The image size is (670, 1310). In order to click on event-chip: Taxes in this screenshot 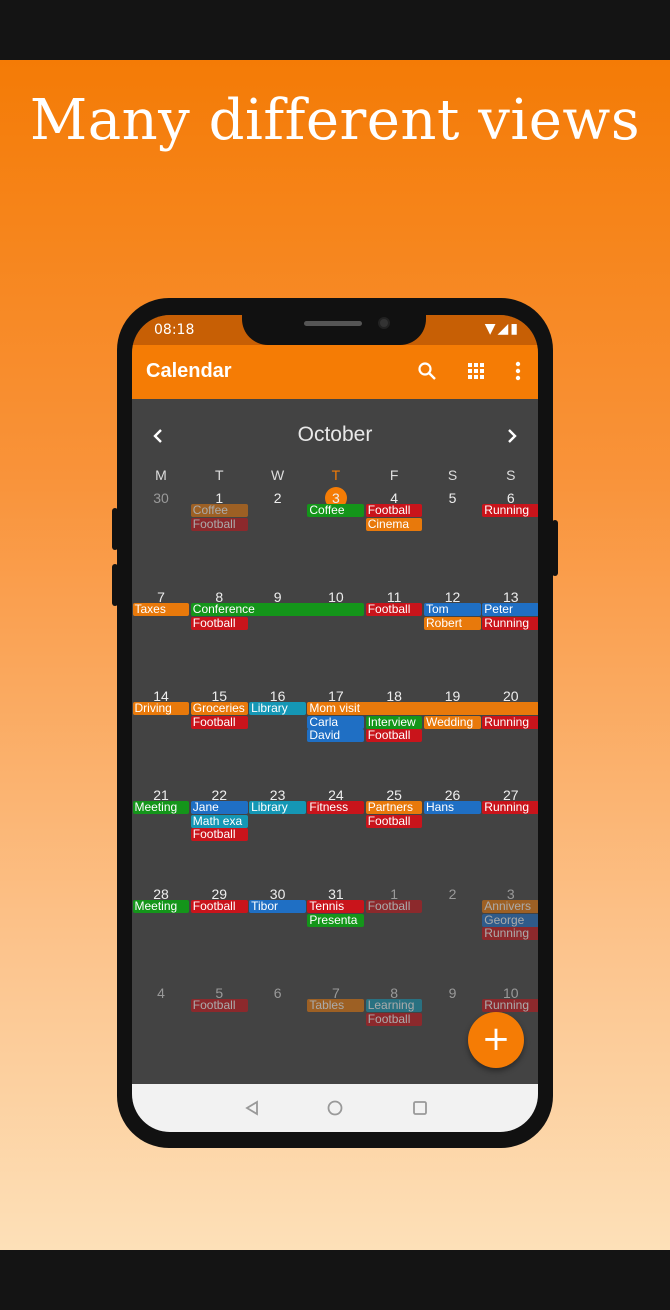, I will do `click(161, 609)`.